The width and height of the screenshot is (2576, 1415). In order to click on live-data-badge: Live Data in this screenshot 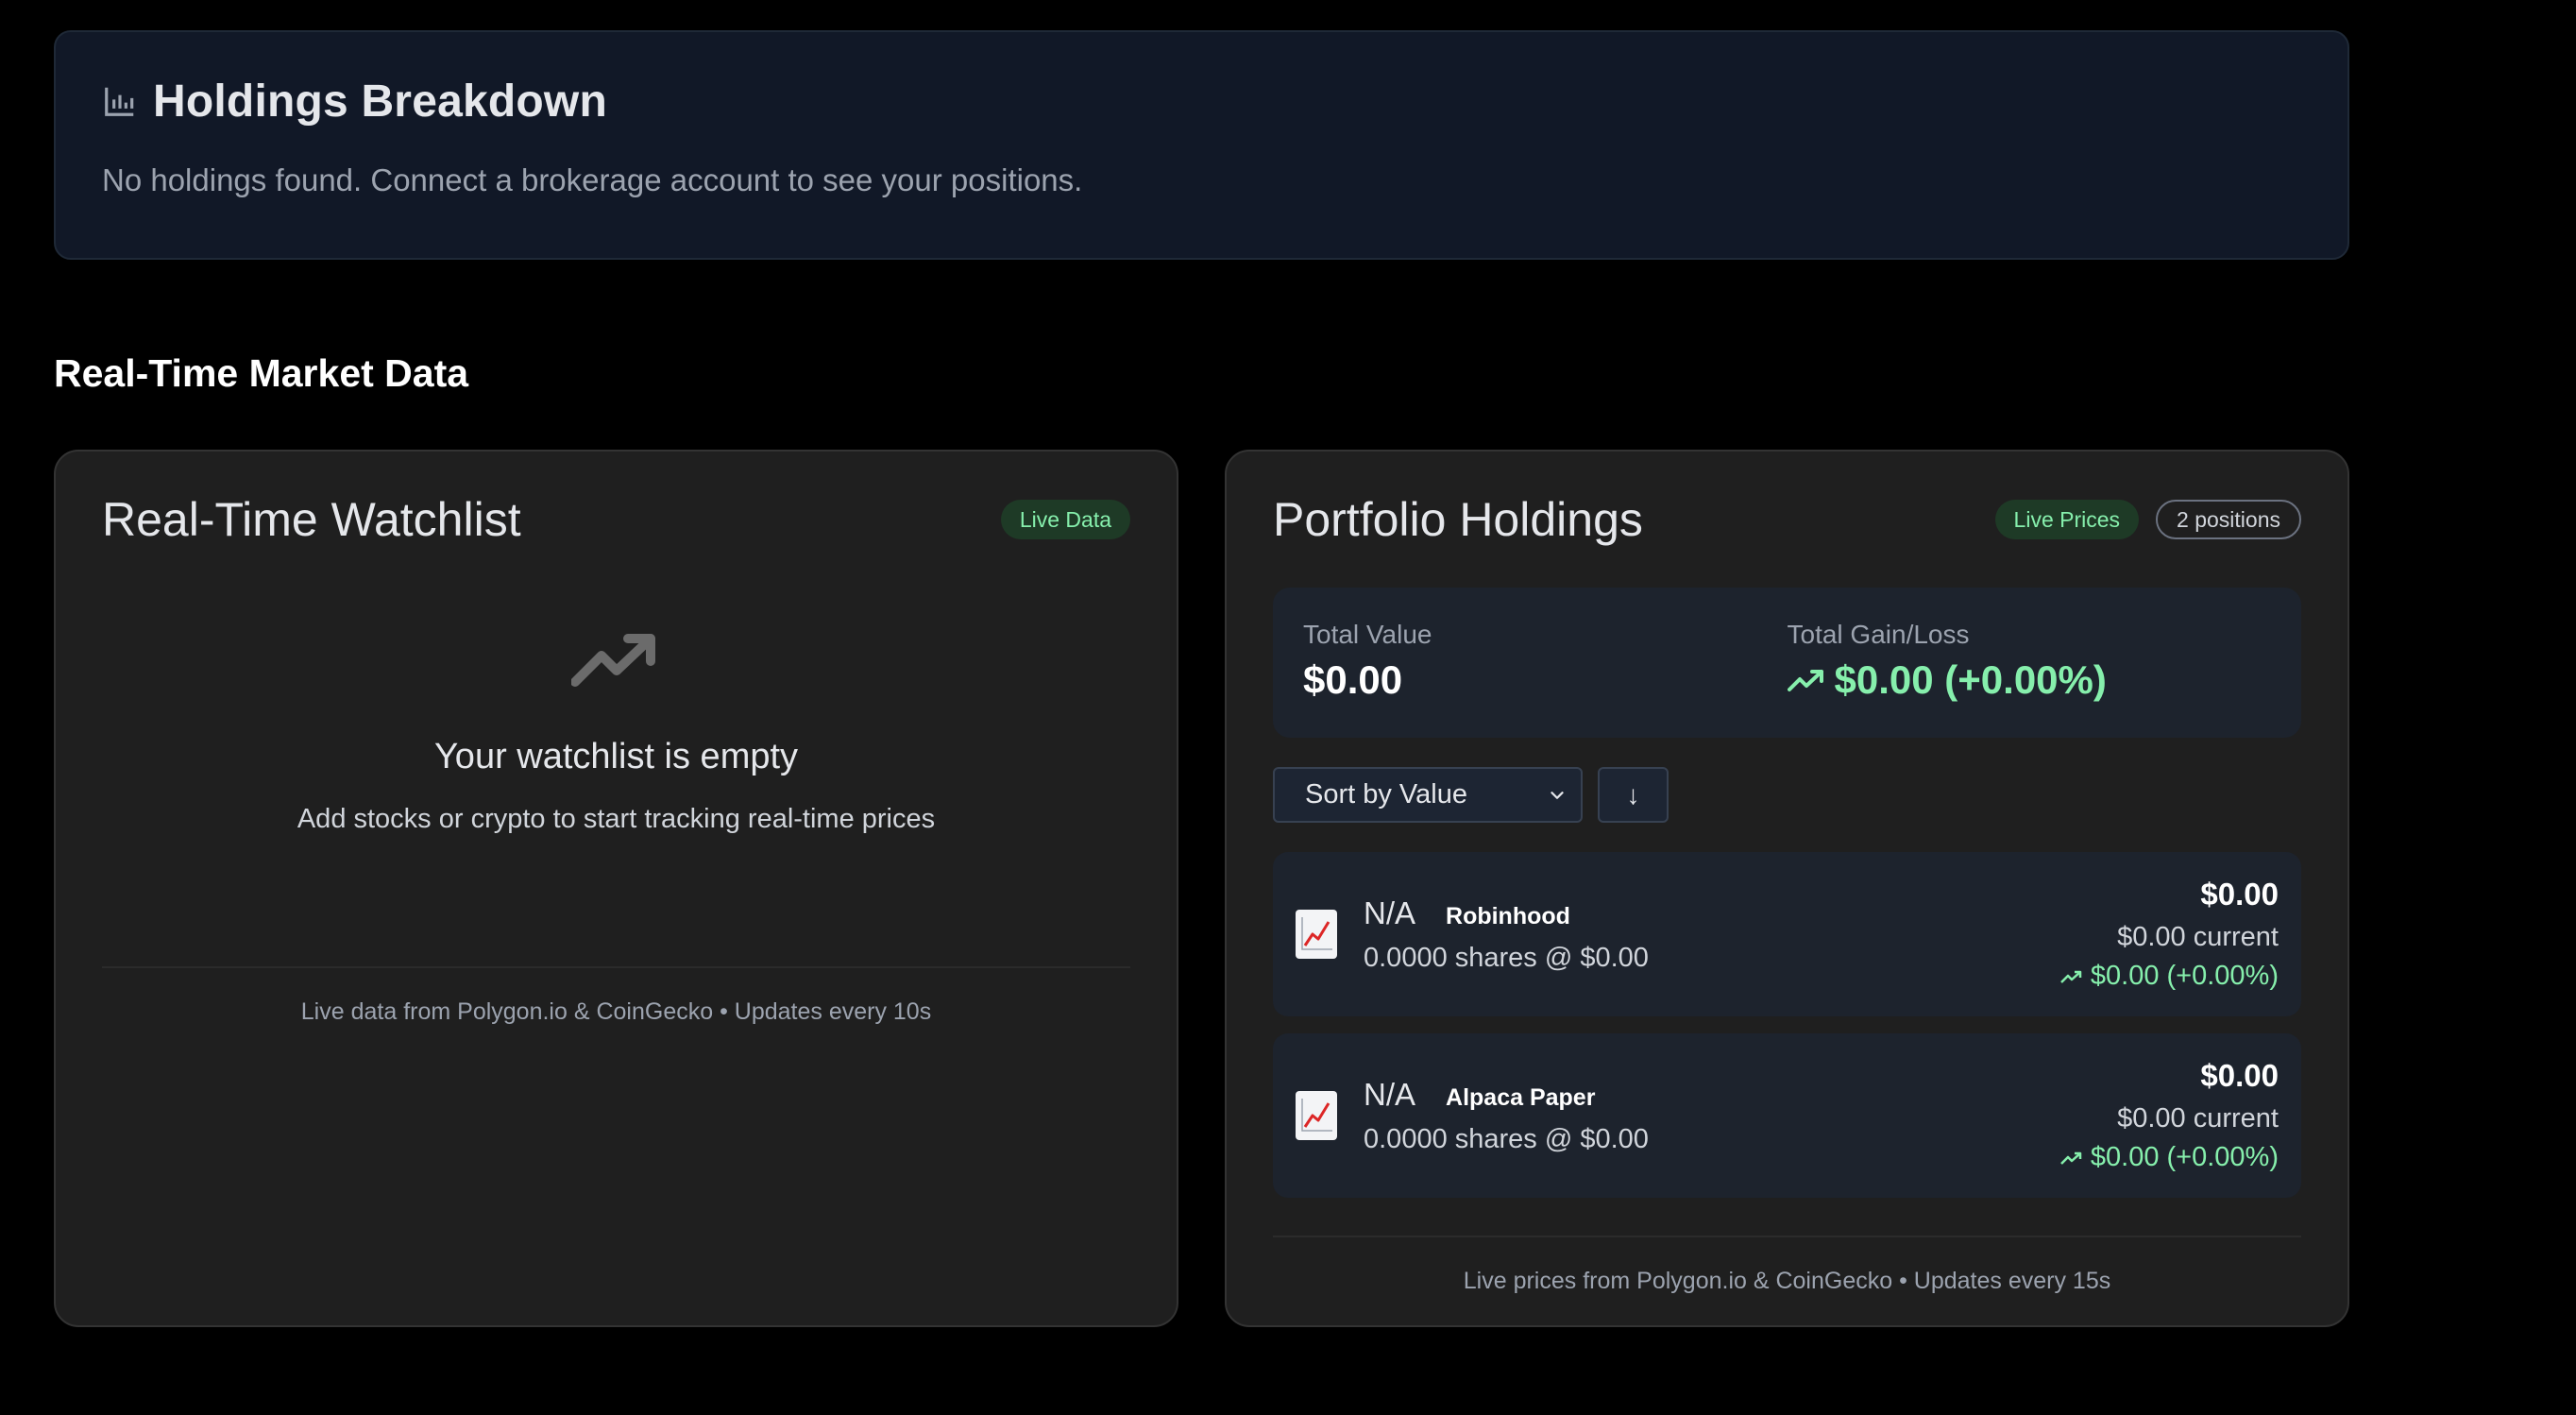, I will do `click(1065, 519)`.